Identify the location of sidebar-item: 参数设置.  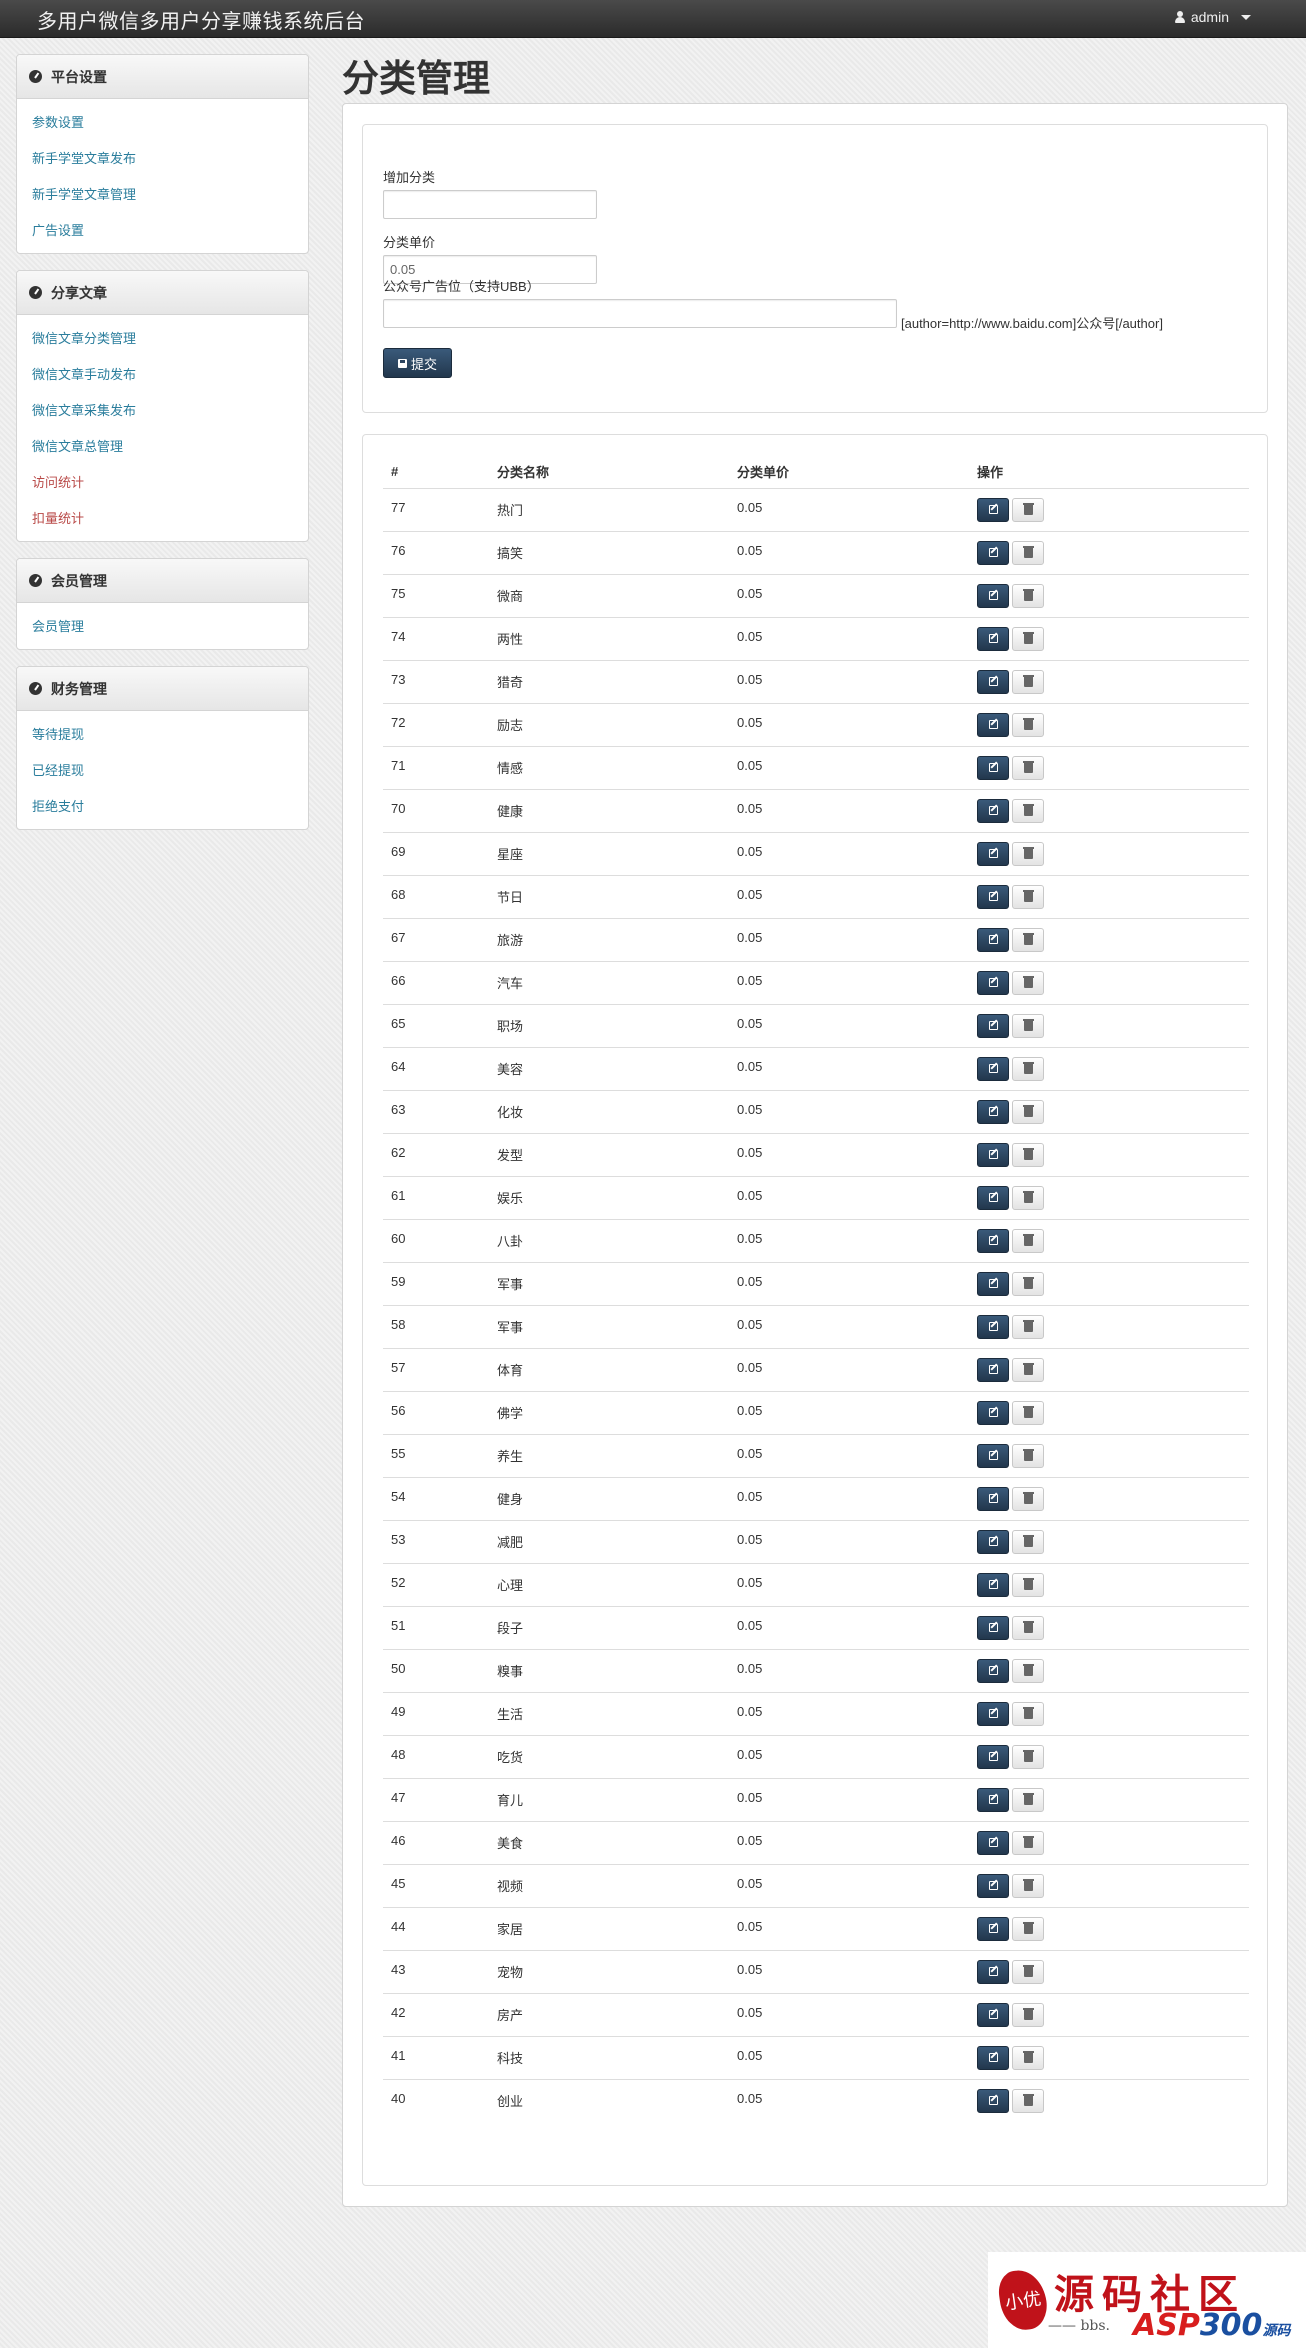
(162, 123).